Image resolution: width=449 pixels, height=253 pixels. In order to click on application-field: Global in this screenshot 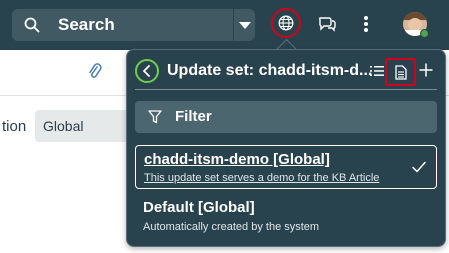, I will do `click(85, 126)`.